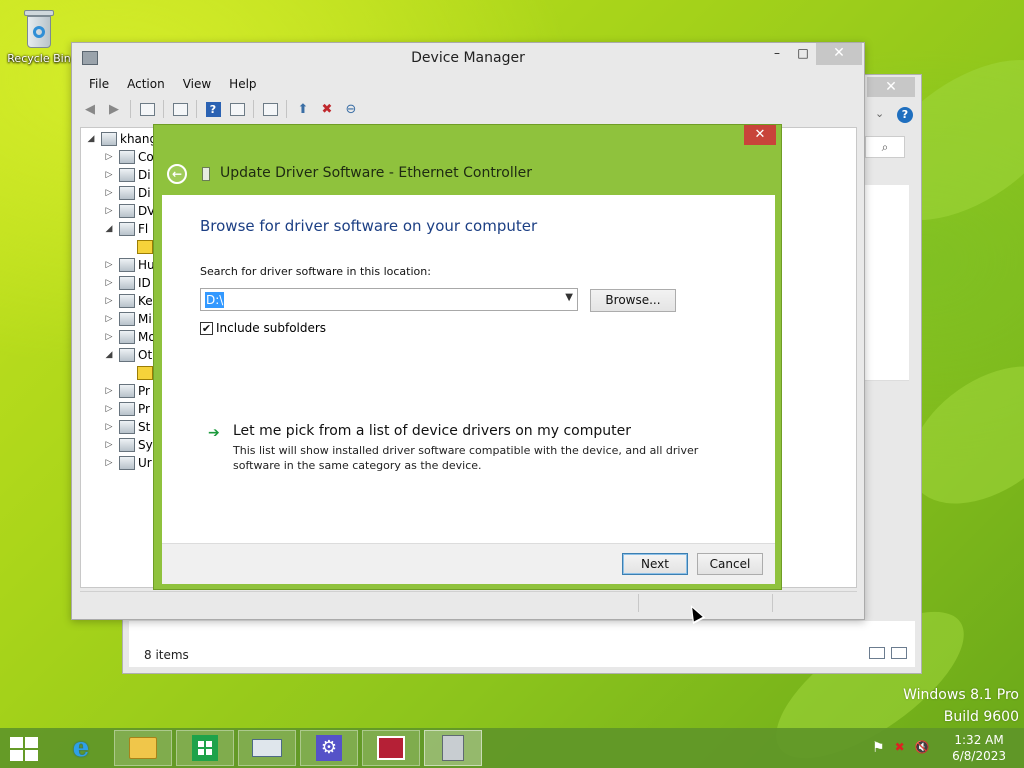 This screenshot has width=1024, height=768. What do you see at coordinates (453, 748) in the screenshot?
I see `taskbar-device-manager` at bounding box center [453, 748].